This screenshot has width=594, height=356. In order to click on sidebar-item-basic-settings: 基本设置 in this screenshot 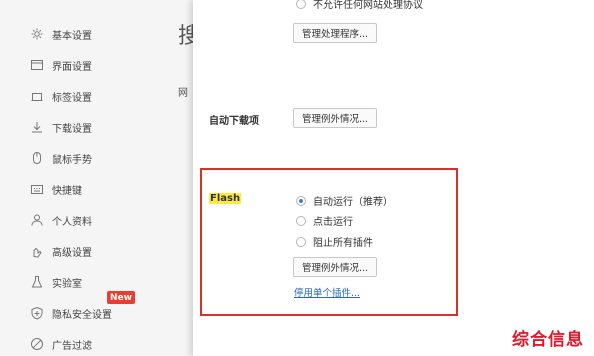, I will do `click(61, 34)`.